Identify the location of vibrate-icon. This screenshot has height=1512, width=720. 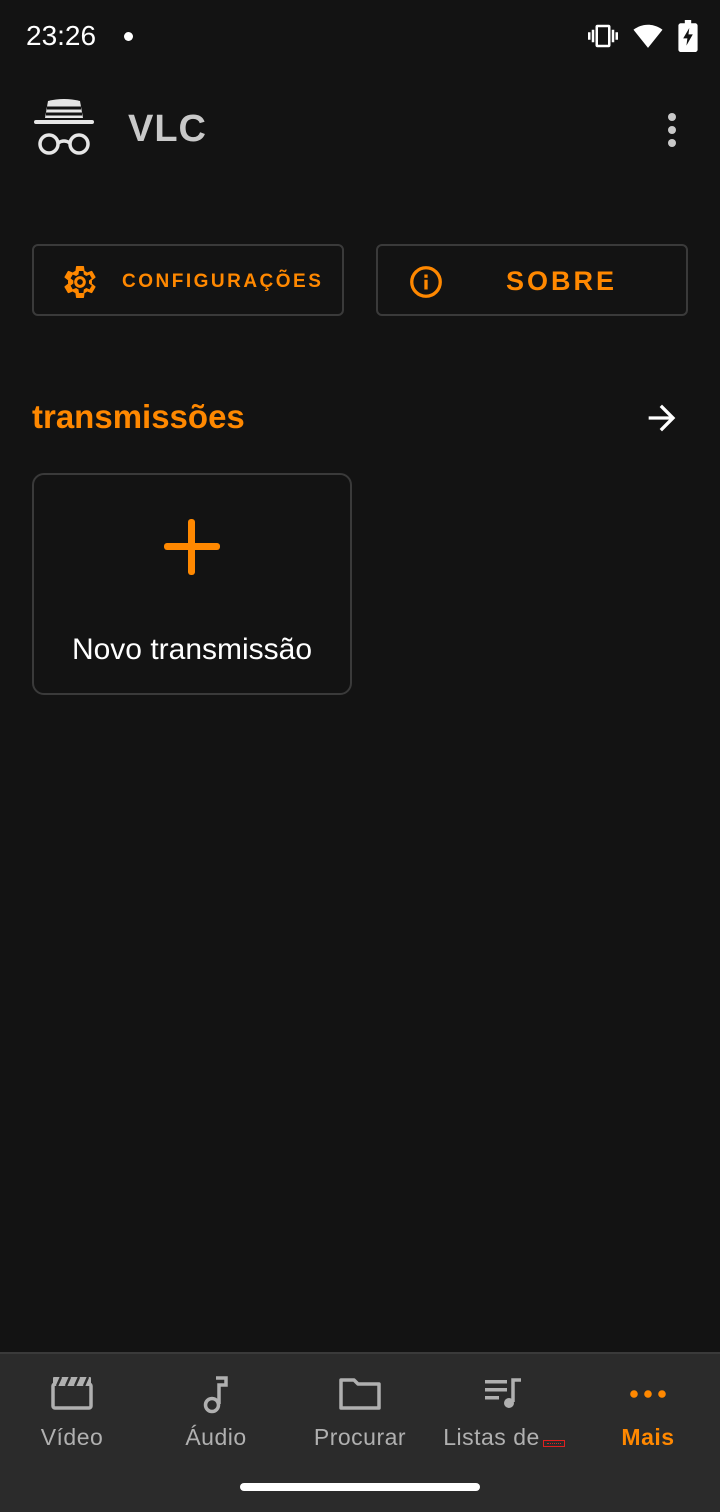
(603, 36).